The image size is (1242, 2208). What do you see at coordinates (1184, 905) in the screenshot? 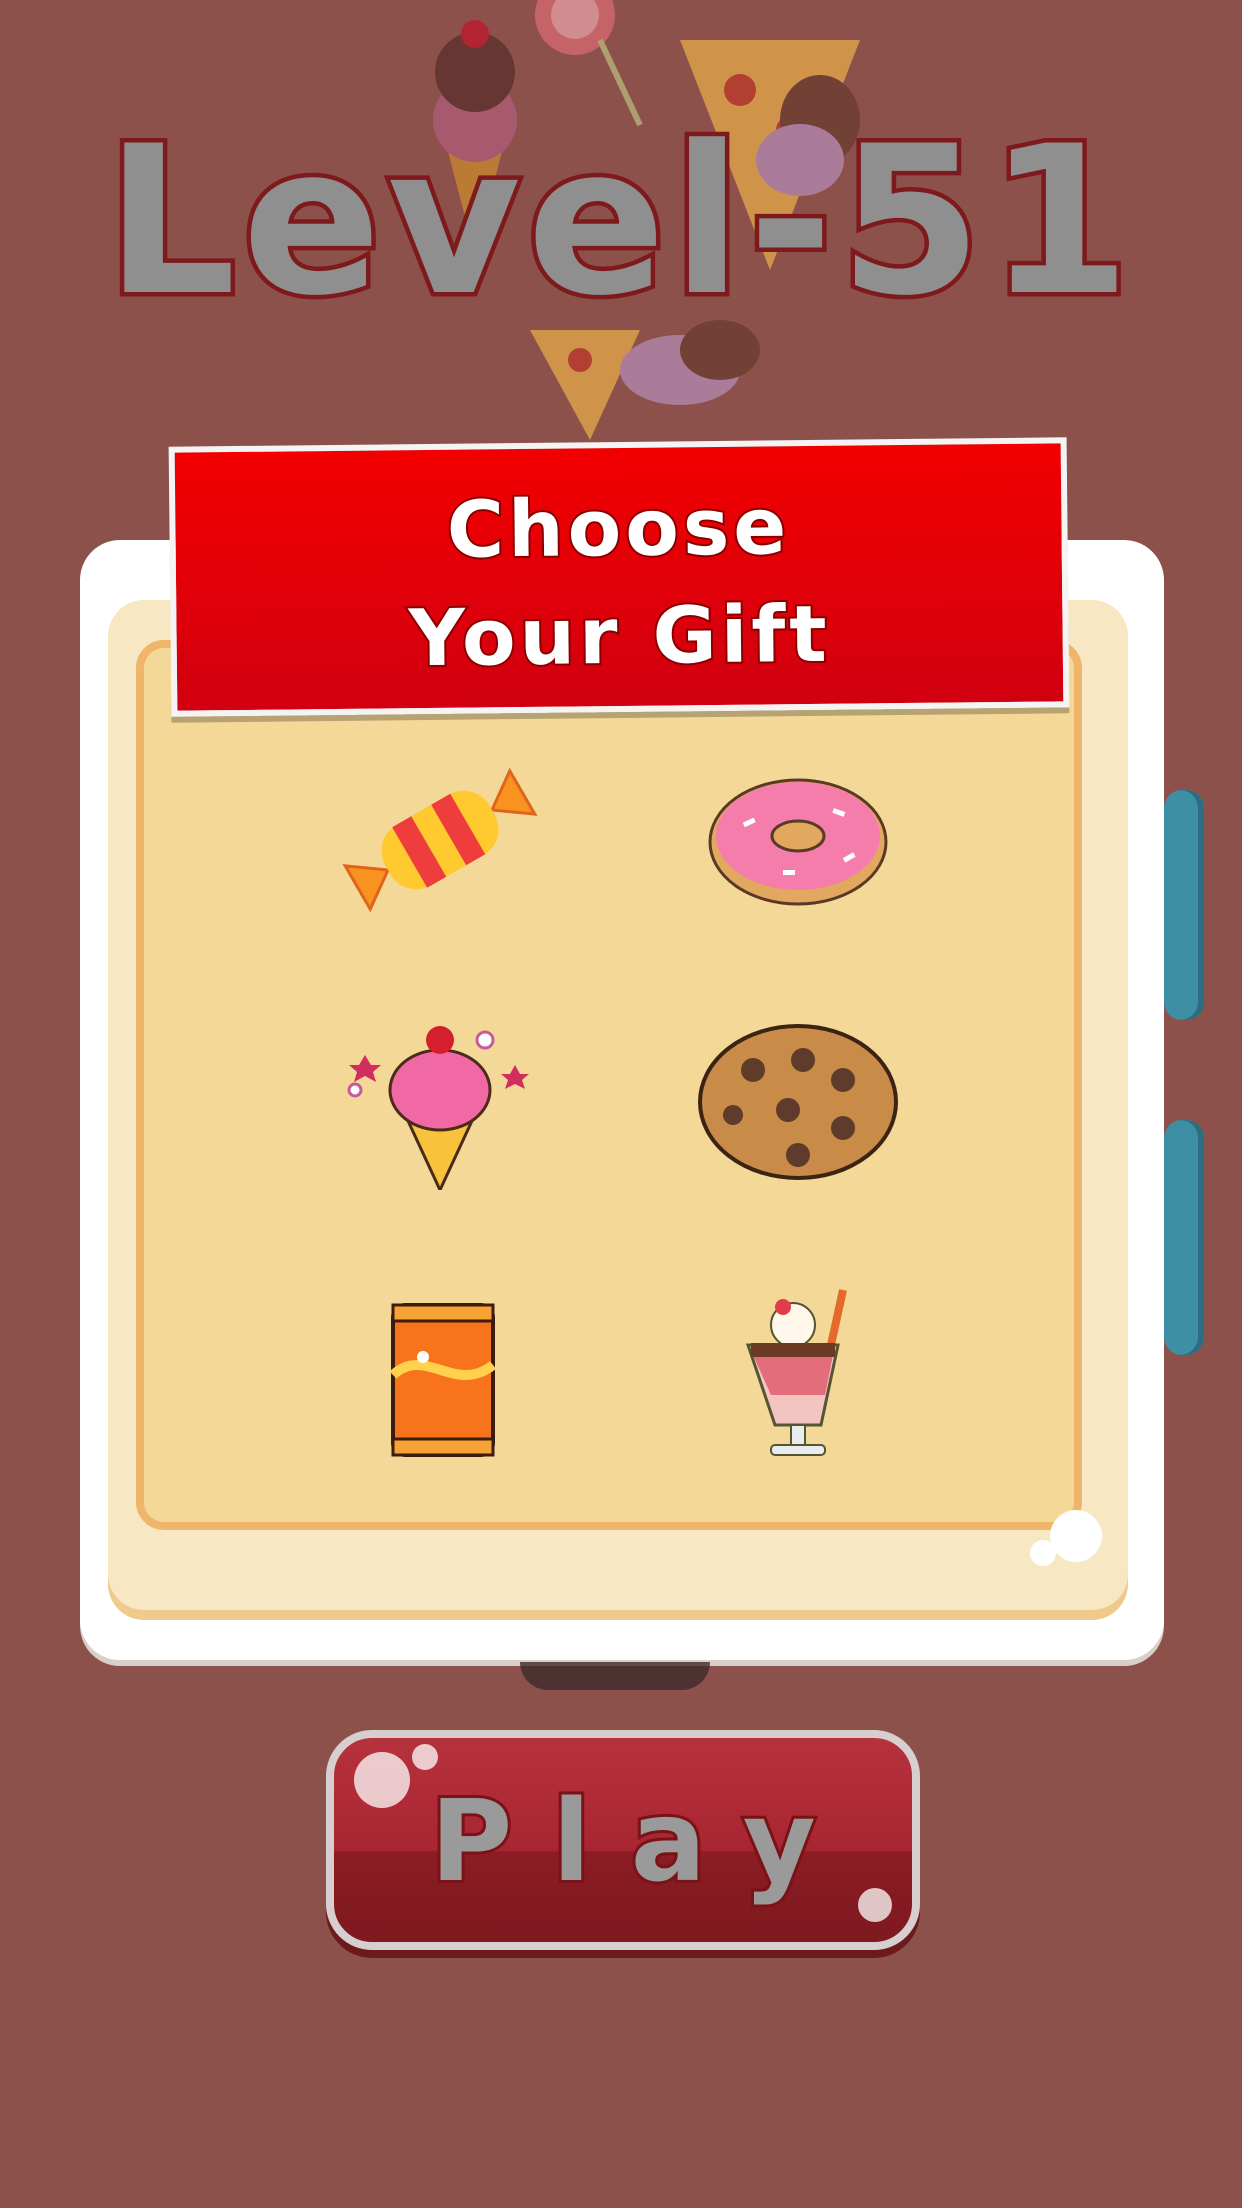
I see `side-tab-top` at bounding box center [1184, 905].